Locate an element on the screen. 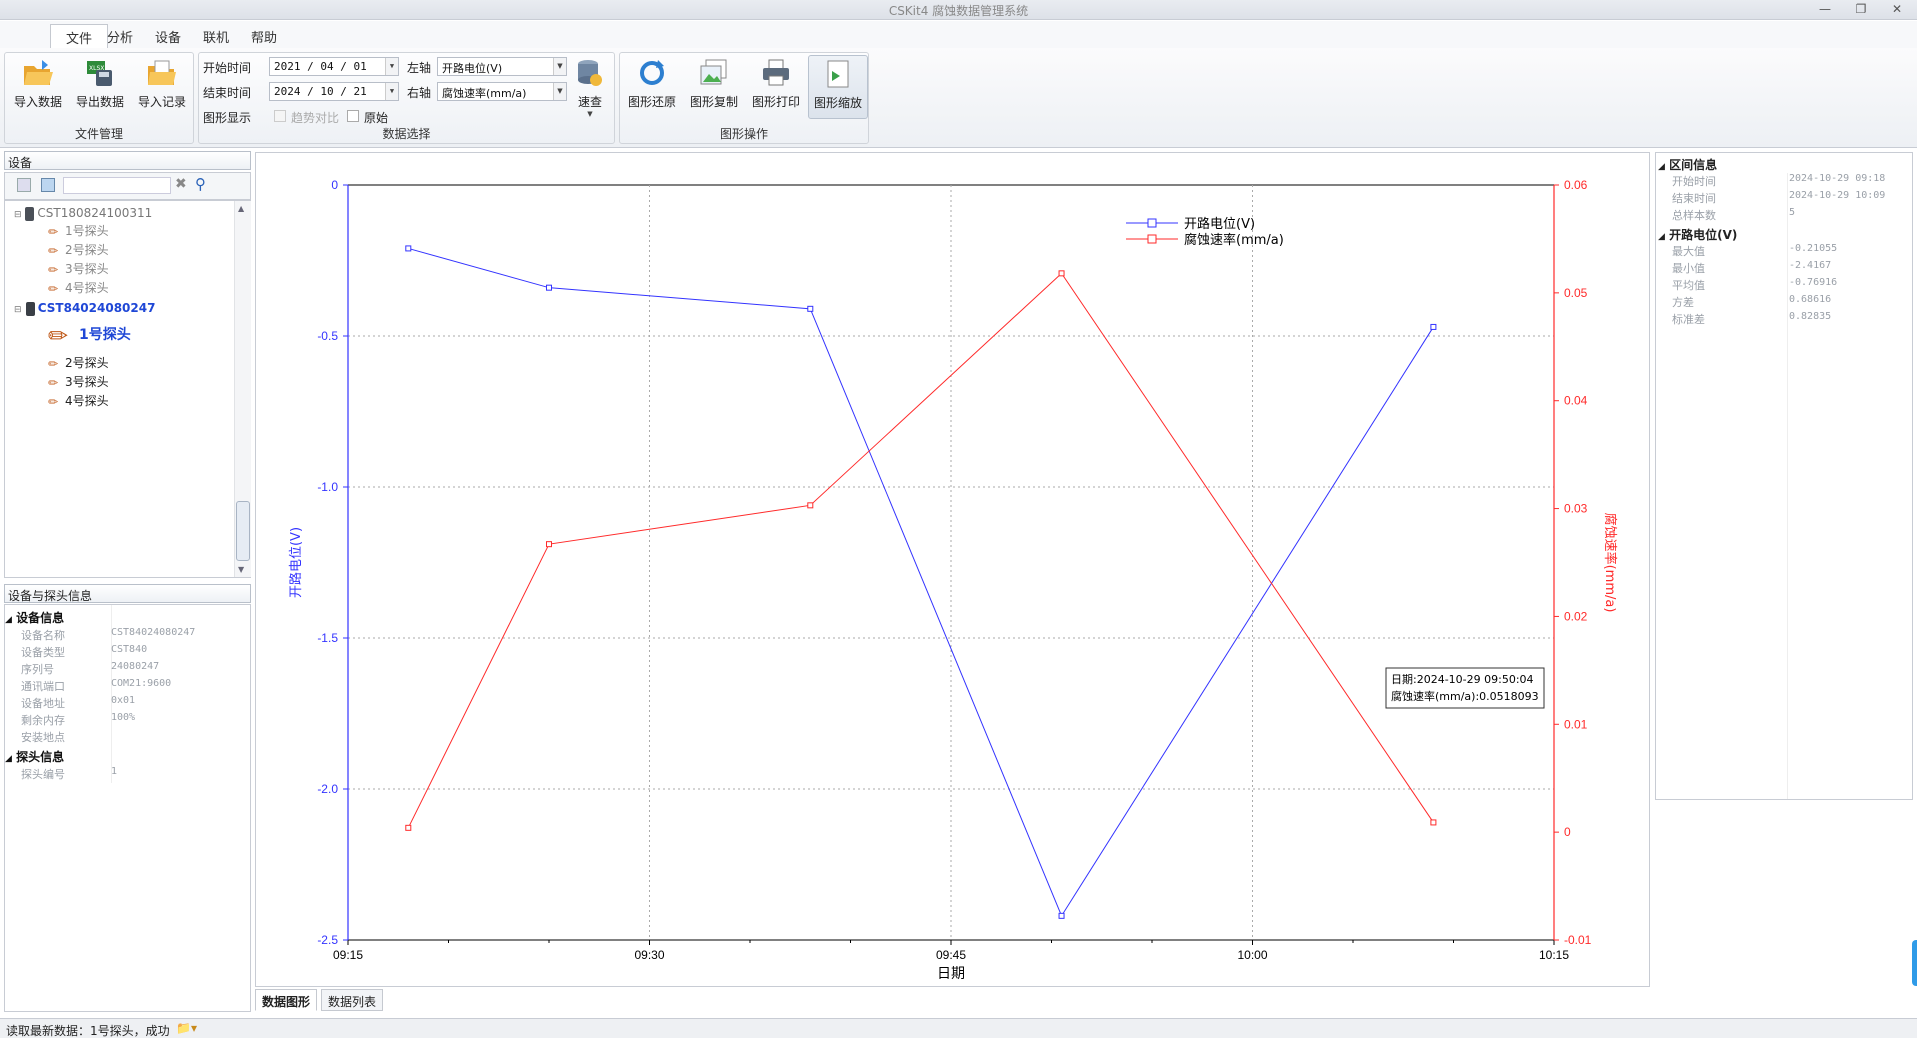  property-value: 2024-10-29 10:09 is located at coordinates (1837, 195).